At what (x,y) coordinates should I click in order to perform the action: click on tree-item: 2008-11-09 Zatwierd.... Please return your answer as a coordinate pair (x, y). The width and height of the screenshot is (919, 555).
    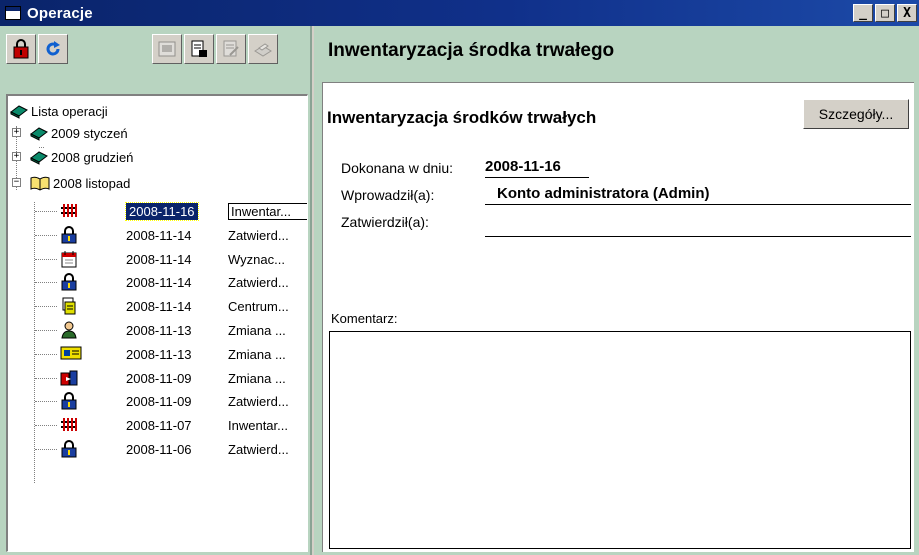
    Looking at the image, I should click on (157, 401).